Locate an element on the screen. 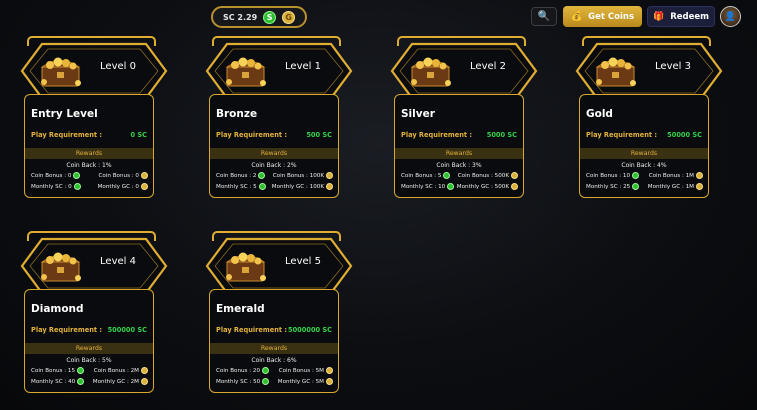 Image resolution: width=757 pixels, height=410 pixels. play-requirement-value: 5000 SC is located at coordinates (501, 135).